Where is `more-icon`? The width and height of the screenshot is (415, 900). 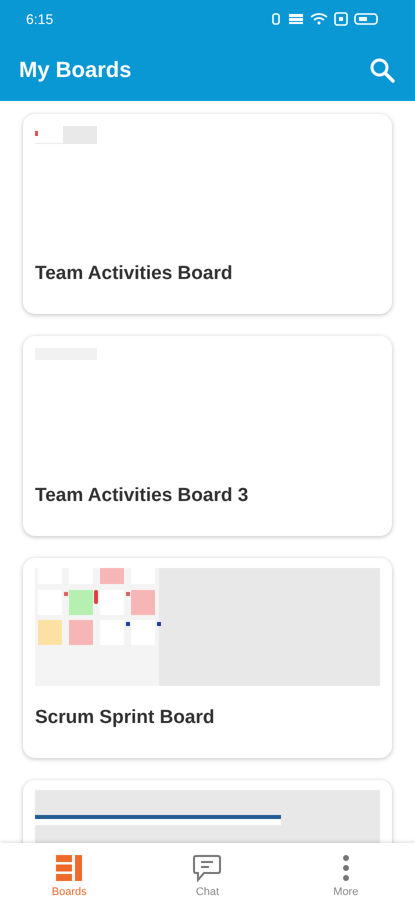 more-icon is located at coordinates (345, 868).